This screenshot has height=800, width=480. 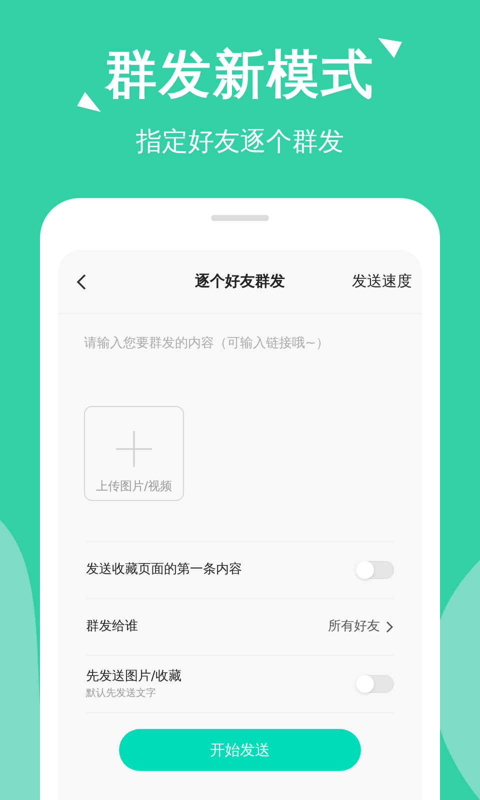 I want to click on speaker-slot, so click(x=240, y=218).